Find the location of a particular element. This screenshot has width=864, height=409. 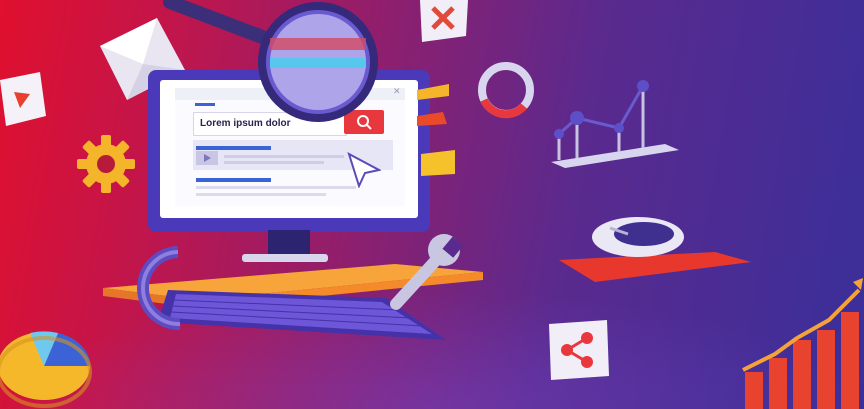

half-ring-icon is located at coordinates (159, 288).